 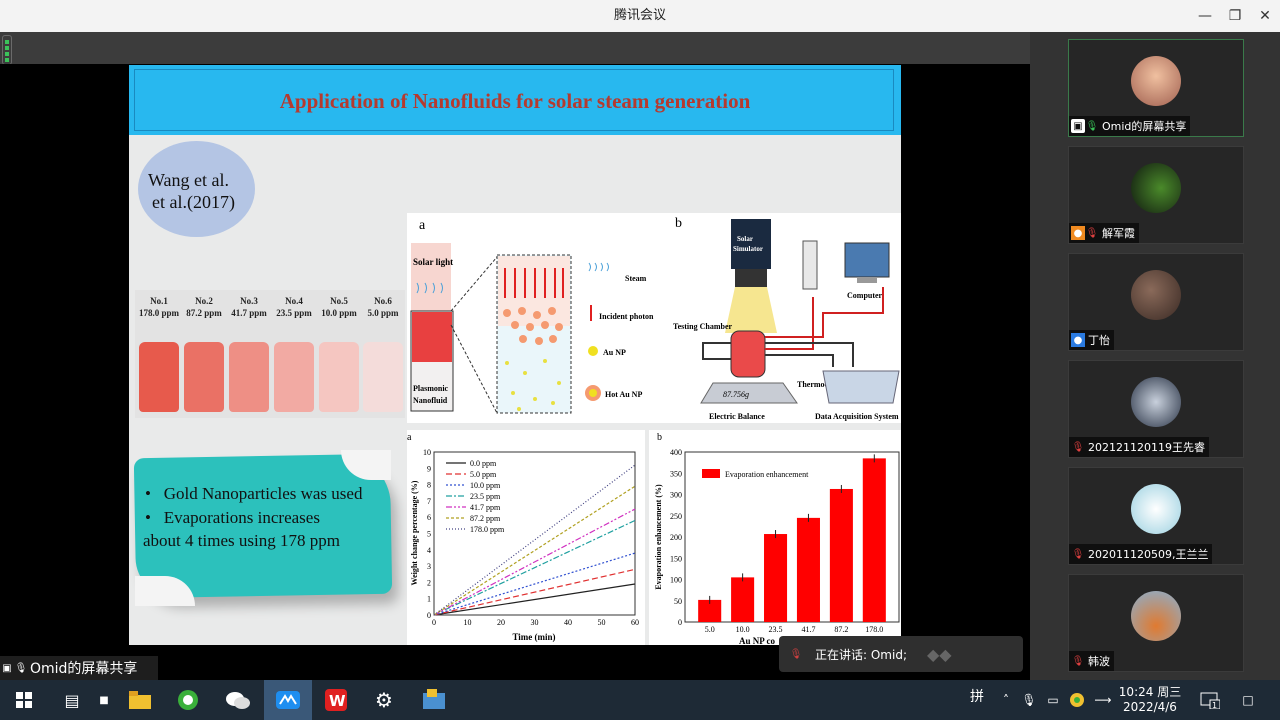 I want to click on legend-label: 87.2 ppm, so click(x=485, y=518).